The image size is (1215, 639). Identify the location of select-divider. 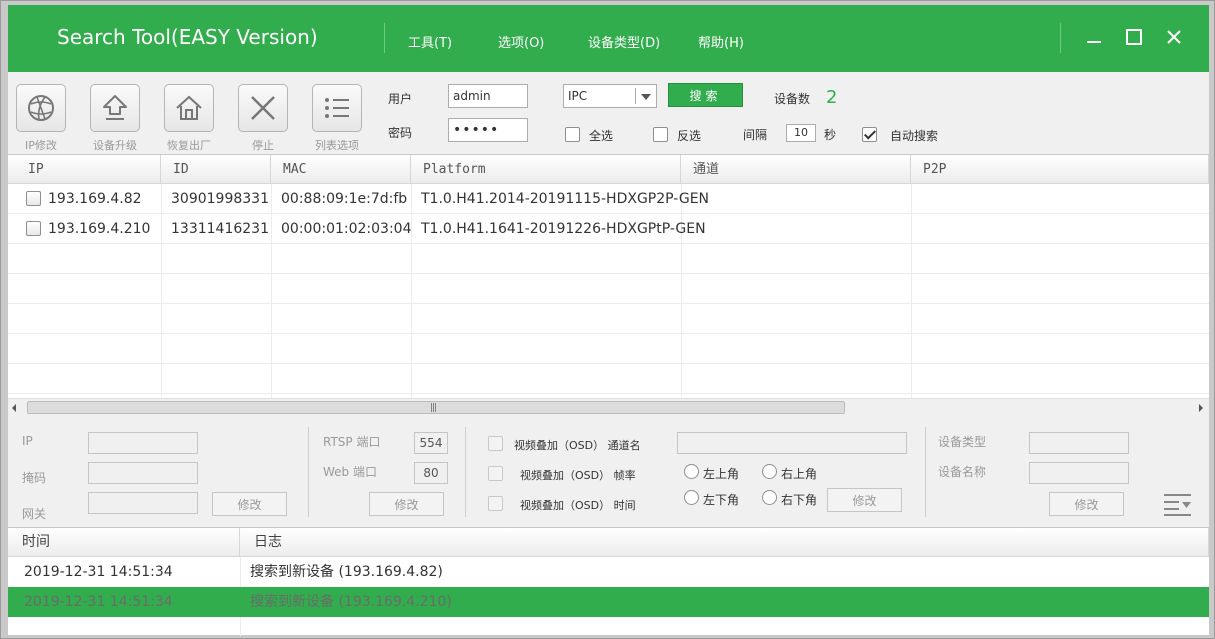
(635, 96).